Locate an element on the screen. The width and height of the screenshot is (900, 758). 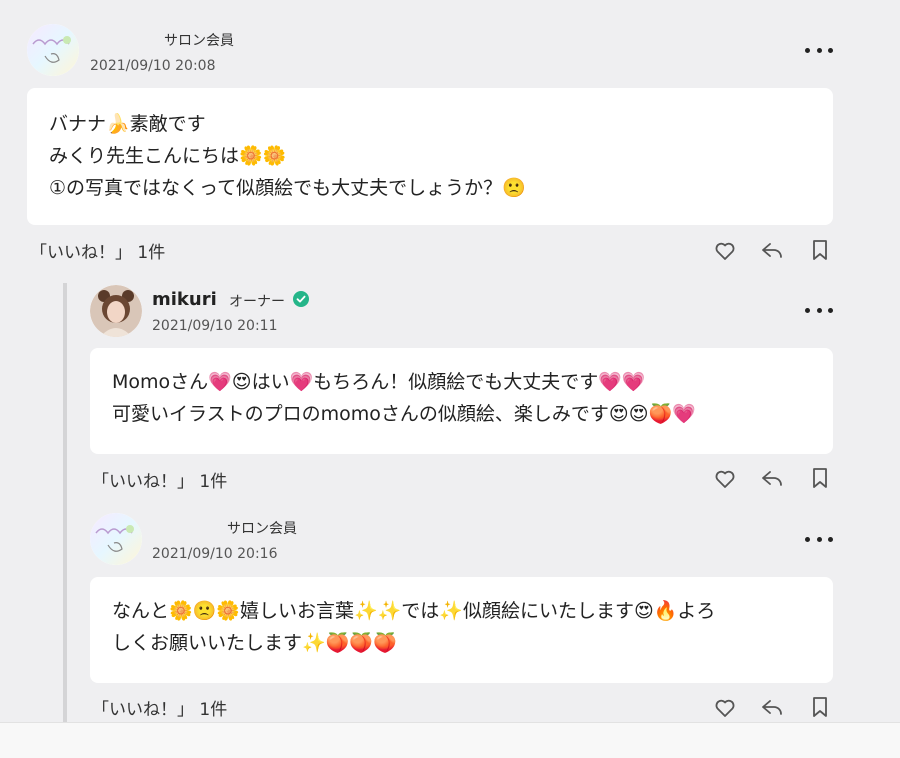
comment-line: 可愛いイラストのプロのmomoさんの似顔絵、楽しみです😍😍🍑💗 is located at coordinates (404, 414).